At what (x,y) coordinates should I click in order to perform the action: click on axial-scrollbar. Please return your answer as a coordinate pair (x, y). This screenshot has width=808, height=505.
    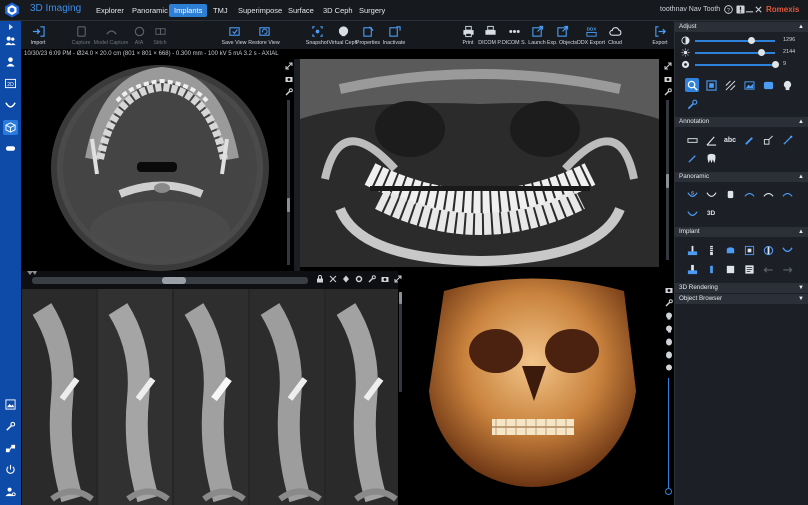
    Looking at the image, I should click on (288, 182).